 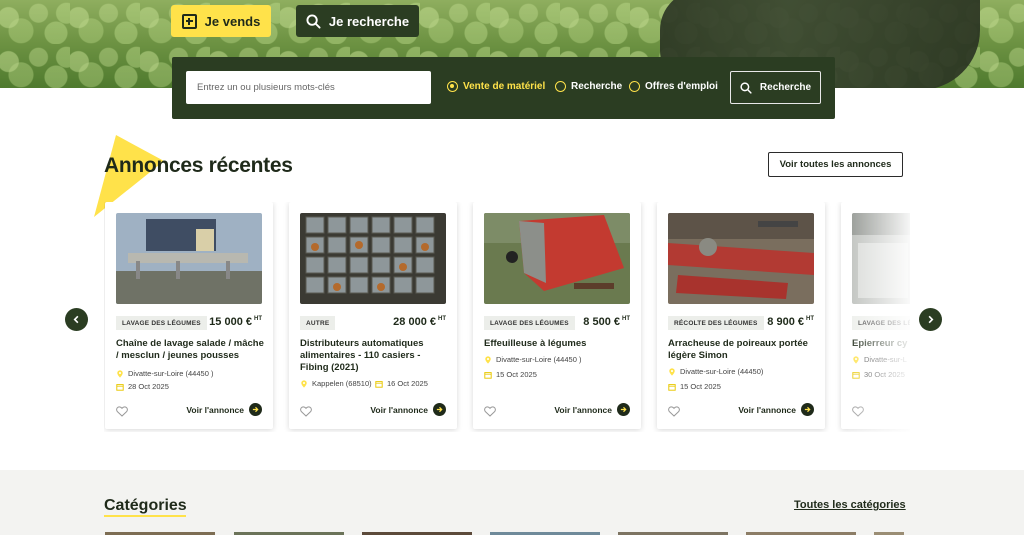 I want to click on chevron-left-icon, so click(x=76, y=319).